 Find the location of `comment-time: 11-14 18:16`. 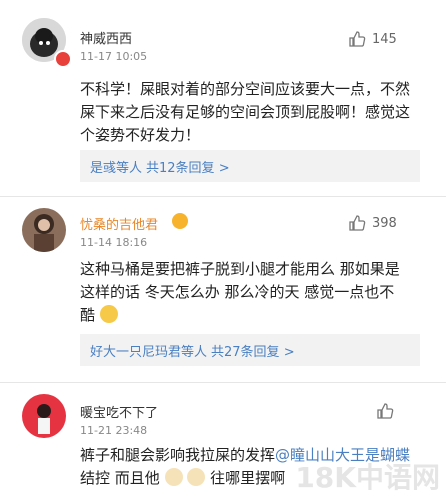

comment-time: 11-14 18:16 is located at coordinates (114, 242).